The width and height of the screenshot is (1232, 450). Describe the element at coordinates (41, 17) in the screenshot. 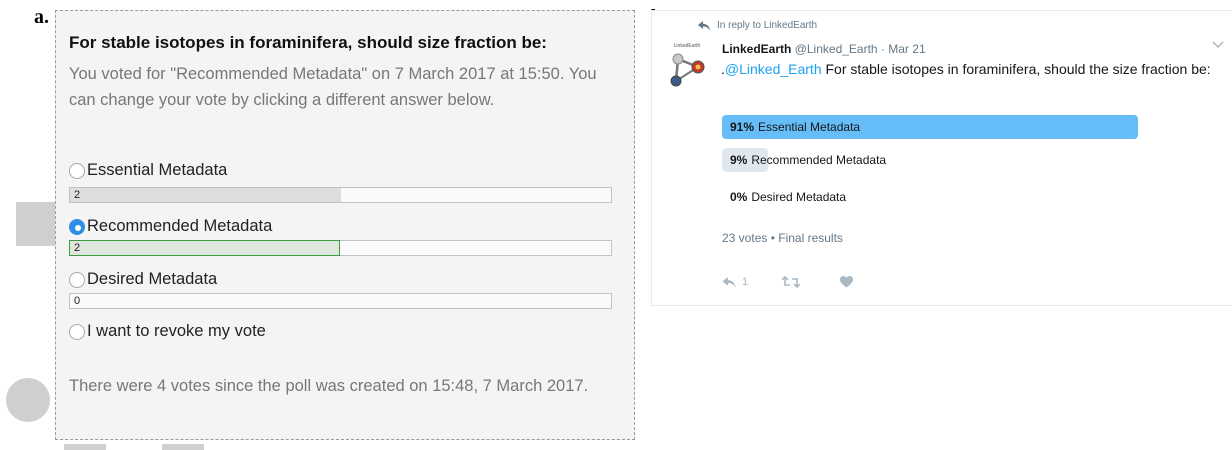

I see `panel-label-a: a.` at that location.